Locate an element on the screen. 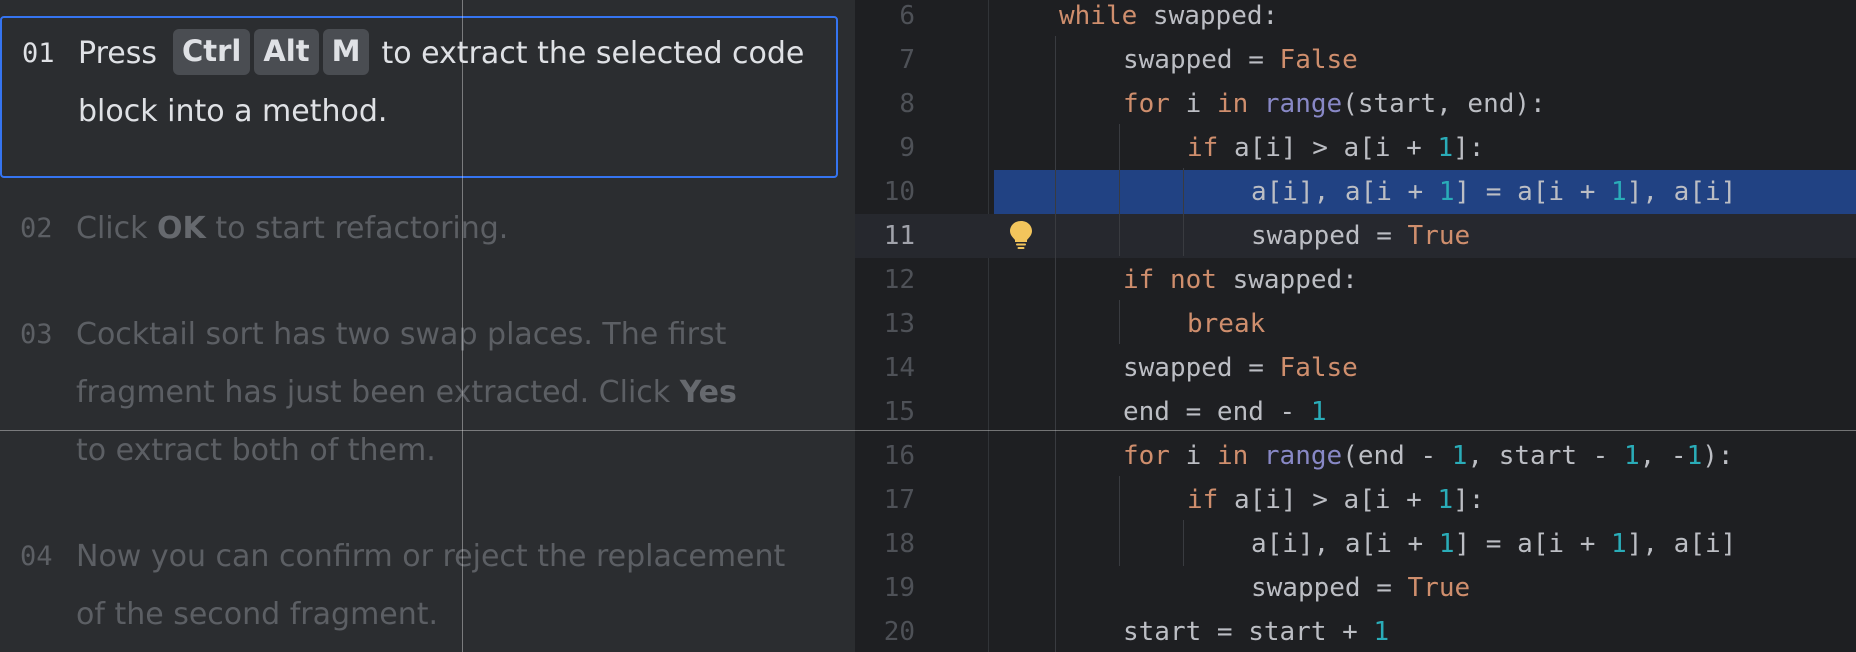  shortcut-keys: Ctrl Alt M is located at coordinates (271, 51).